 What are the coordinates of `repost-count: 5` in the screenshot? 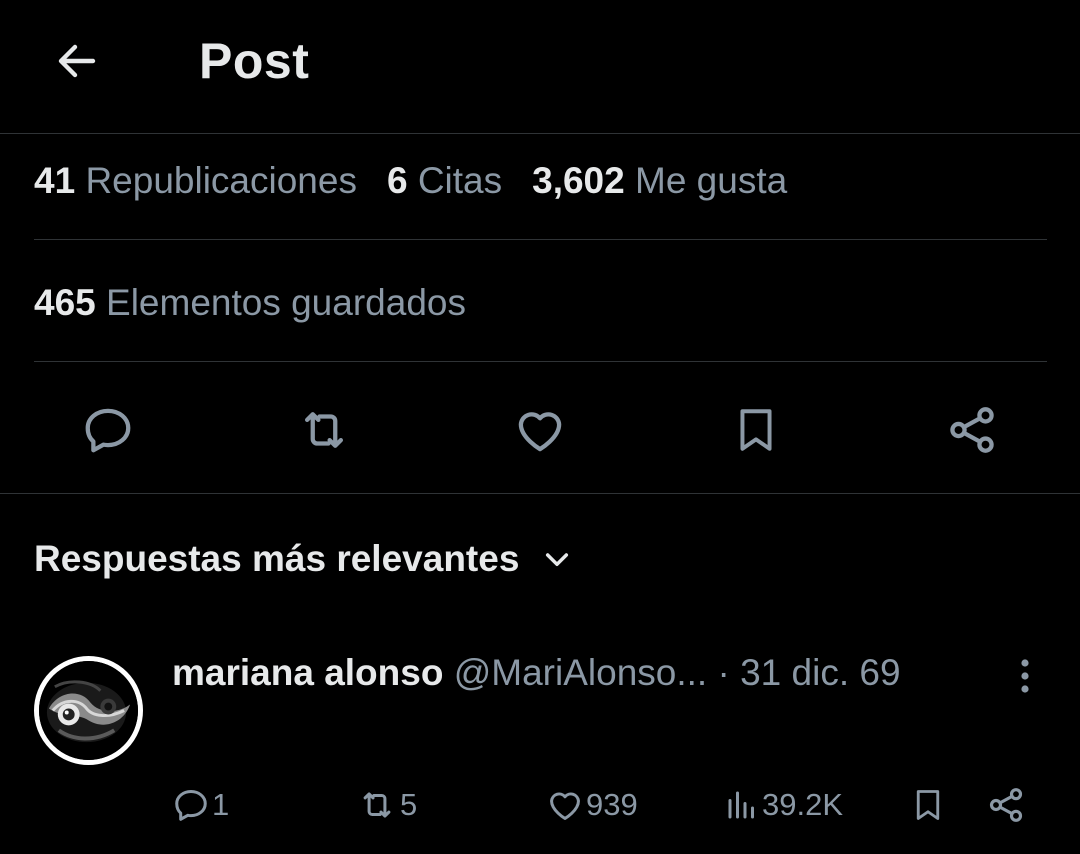 It's located at (409, 804).